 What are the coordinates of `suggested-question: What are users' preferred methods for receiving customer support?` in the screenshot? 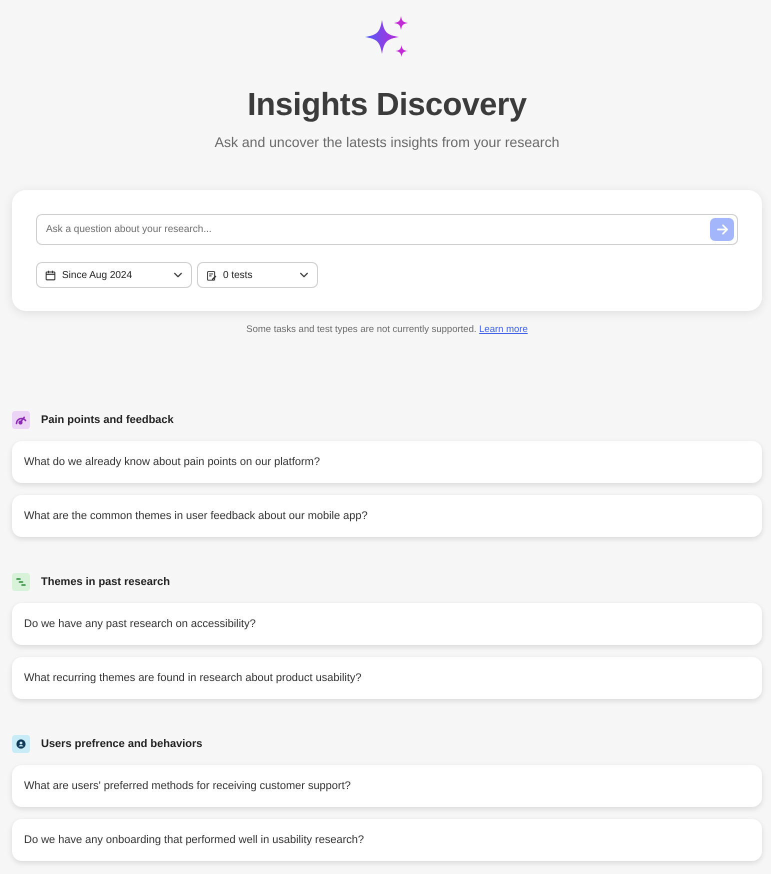 It's located at (387, 786).